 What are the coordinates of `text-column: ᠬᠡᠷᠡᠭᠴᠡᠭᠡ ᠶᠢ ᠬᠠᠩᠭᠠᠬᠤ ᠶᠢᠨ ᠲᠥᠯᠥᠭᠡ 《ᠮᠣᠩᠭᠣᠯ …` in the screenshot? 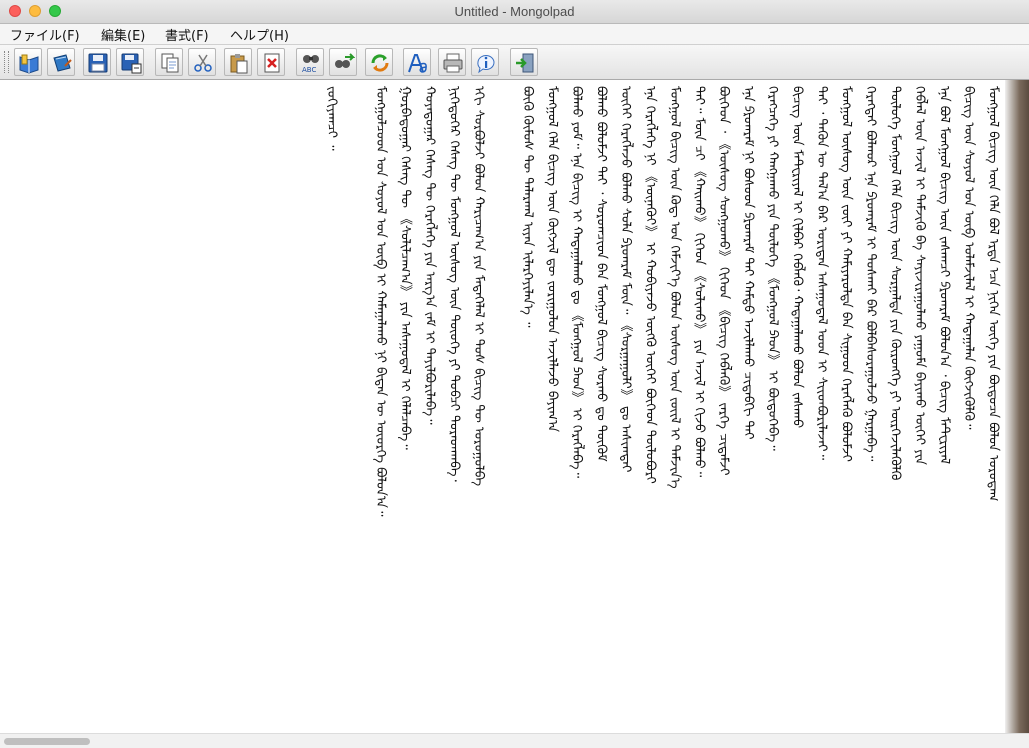 It's located at (772, 406).